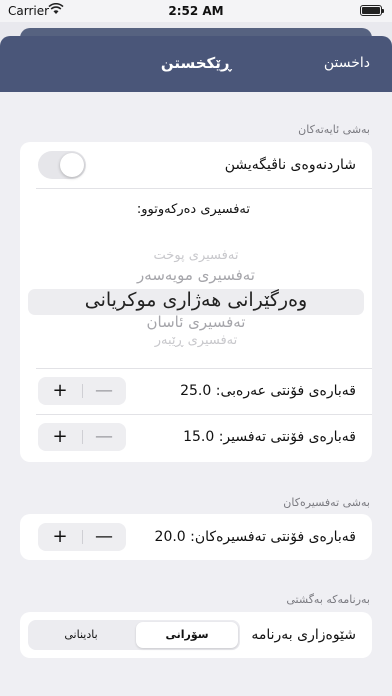  I want to click on tafsirs-font-size-row: + — قەبارەی فۆنتی تەفسیرەکان: 20.0, so click(196, 537).